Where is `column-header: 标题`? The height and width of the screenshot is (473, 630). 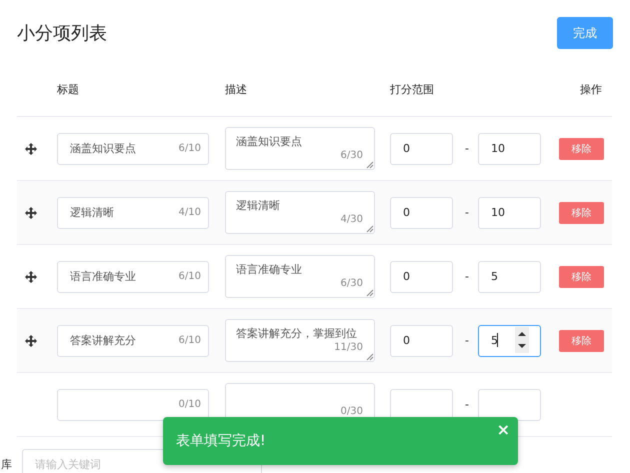
column-header: 标题 is located at coordinates (68, 89).